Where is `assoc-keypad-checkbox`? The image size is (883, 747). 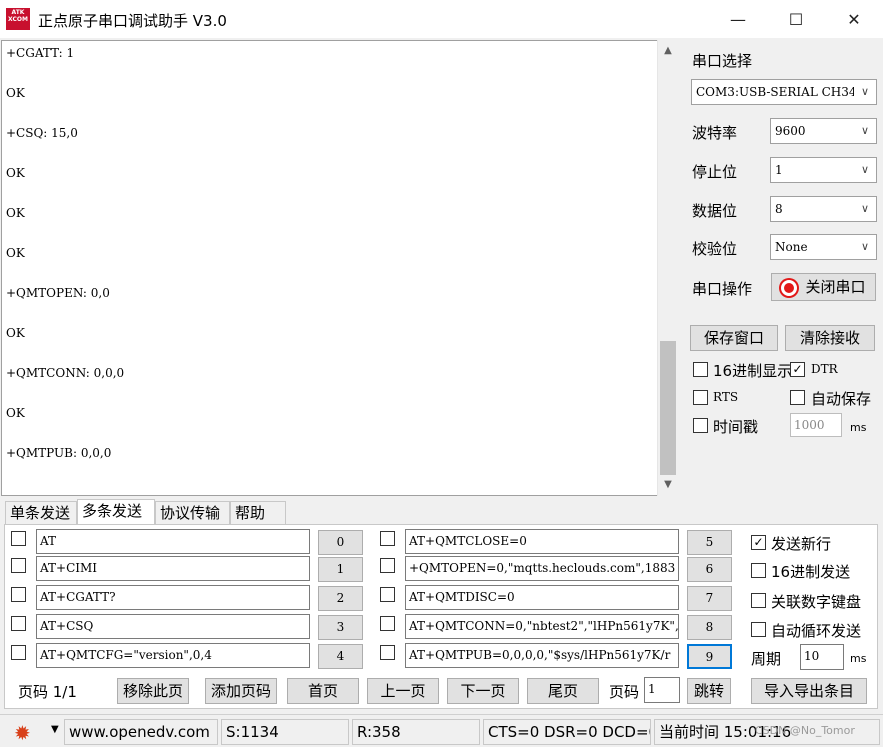
assoc-keypad-checkbox is located at coordinates (758, 600).